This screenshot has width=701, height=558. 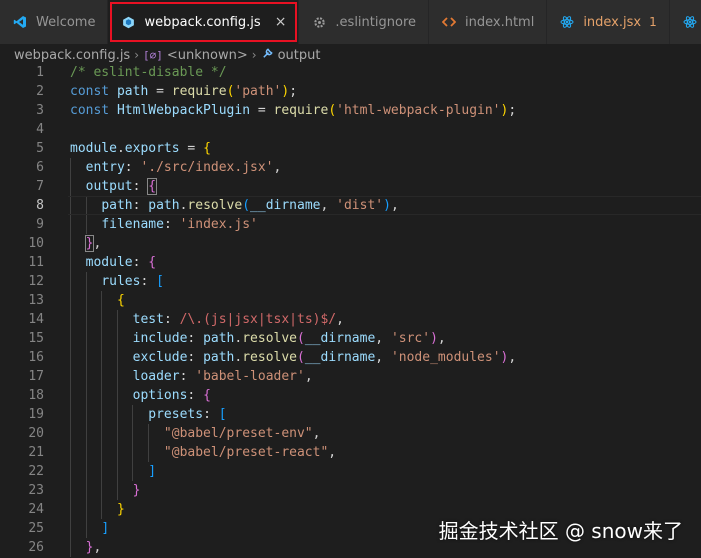 I want to click on breadcrumb-symbol: output, so click(x=299, y=55).